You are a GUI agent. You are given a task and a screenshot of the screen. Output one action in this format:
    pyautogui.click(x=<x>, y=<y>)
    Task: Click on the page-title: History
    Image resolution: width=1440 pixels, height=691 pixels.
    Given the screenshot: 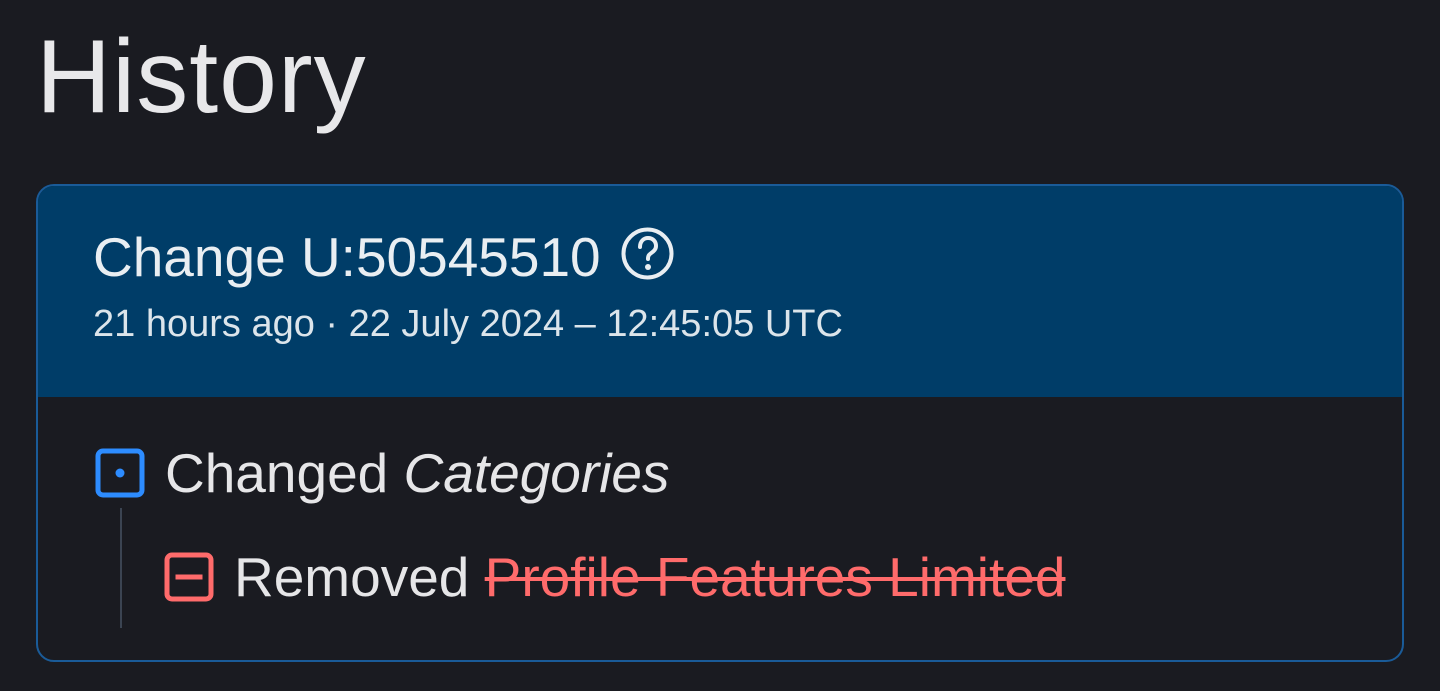 What is the action you would take?
    pyautogui.click(x=201, y=77)
    